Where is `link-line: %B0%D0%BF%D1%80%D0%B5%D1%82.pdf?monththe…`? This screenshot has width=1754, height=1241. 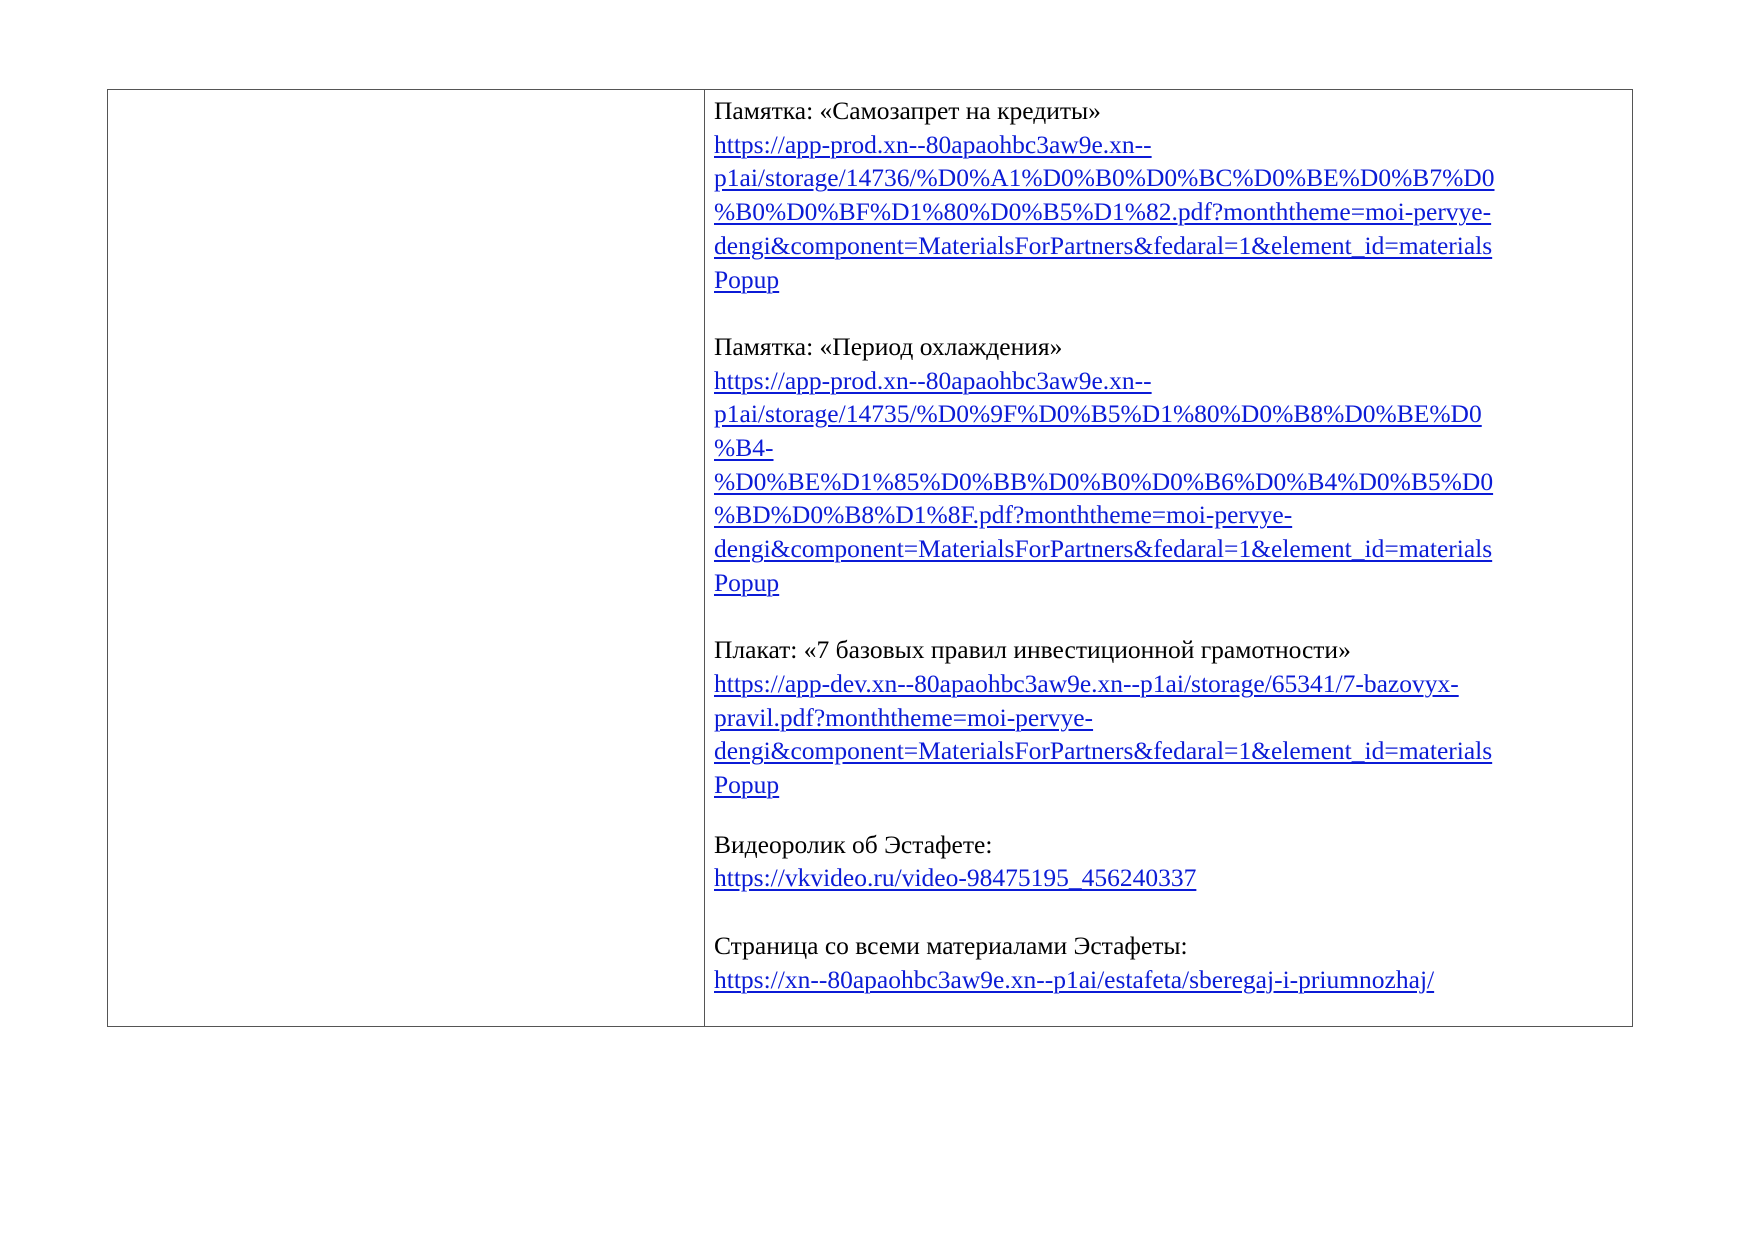
link-line: %B0%D0%BF%D1%80%D0%B5%D1%82.pdf?monththe… is located at coordinates (1103, 212).